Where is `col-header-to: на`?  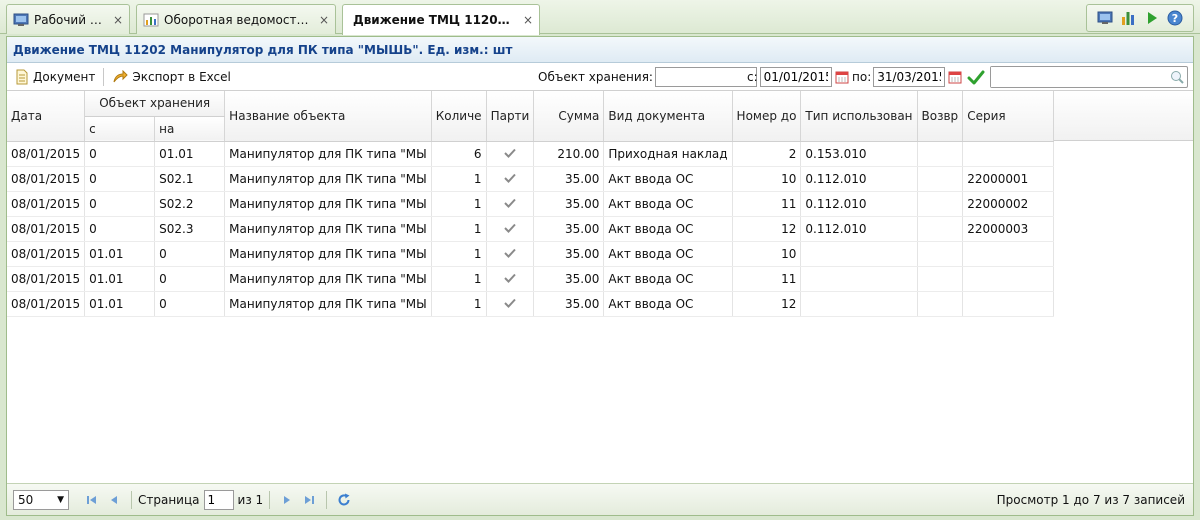 col-header-to: на is located at coordinates (190, 129).